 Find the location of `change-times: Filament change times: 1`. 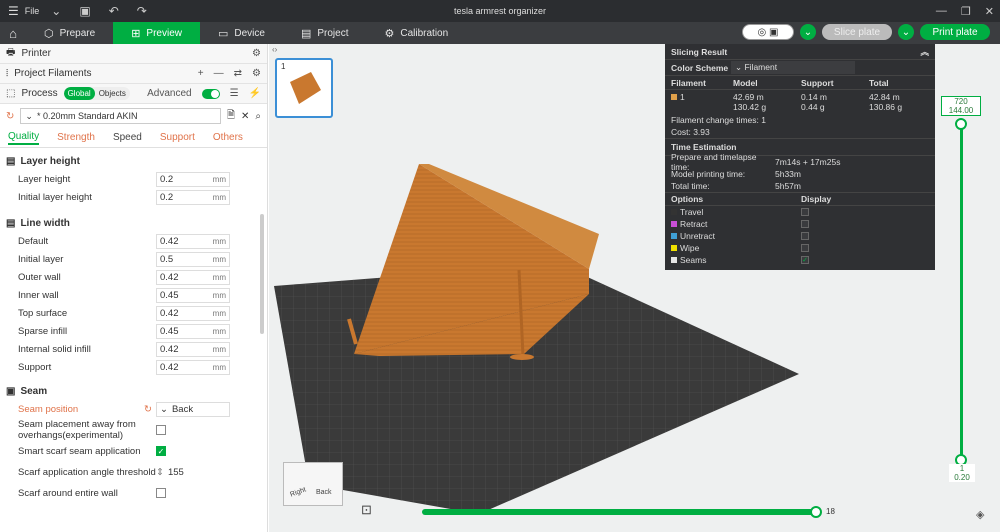

change-times: Filament change times: 1 is located at coordinates (718, 120).